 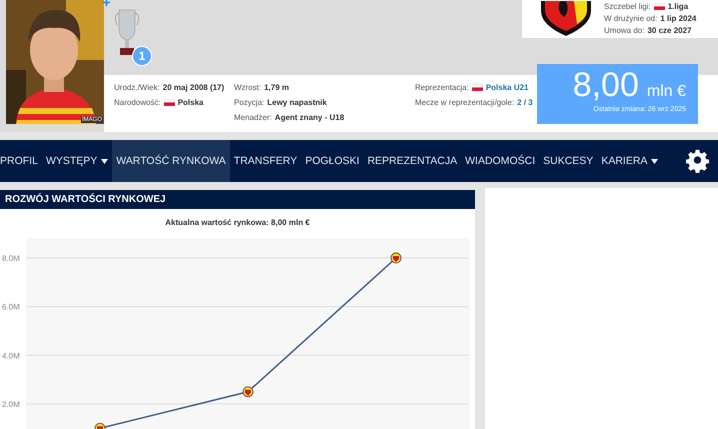 What do you see at coordinates (629, 161) in the screenshot?
I see `nav-tab: KARIERA` at bounding box center [629, 161].